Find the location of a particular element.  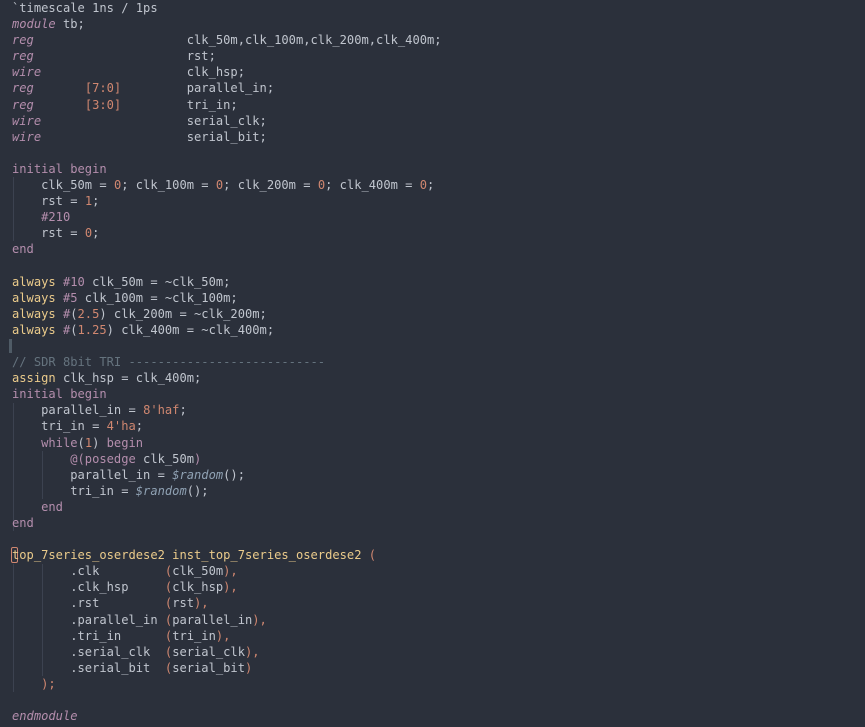

code-line: .tri_in (tri_in), is located at coordinates (227, 636).